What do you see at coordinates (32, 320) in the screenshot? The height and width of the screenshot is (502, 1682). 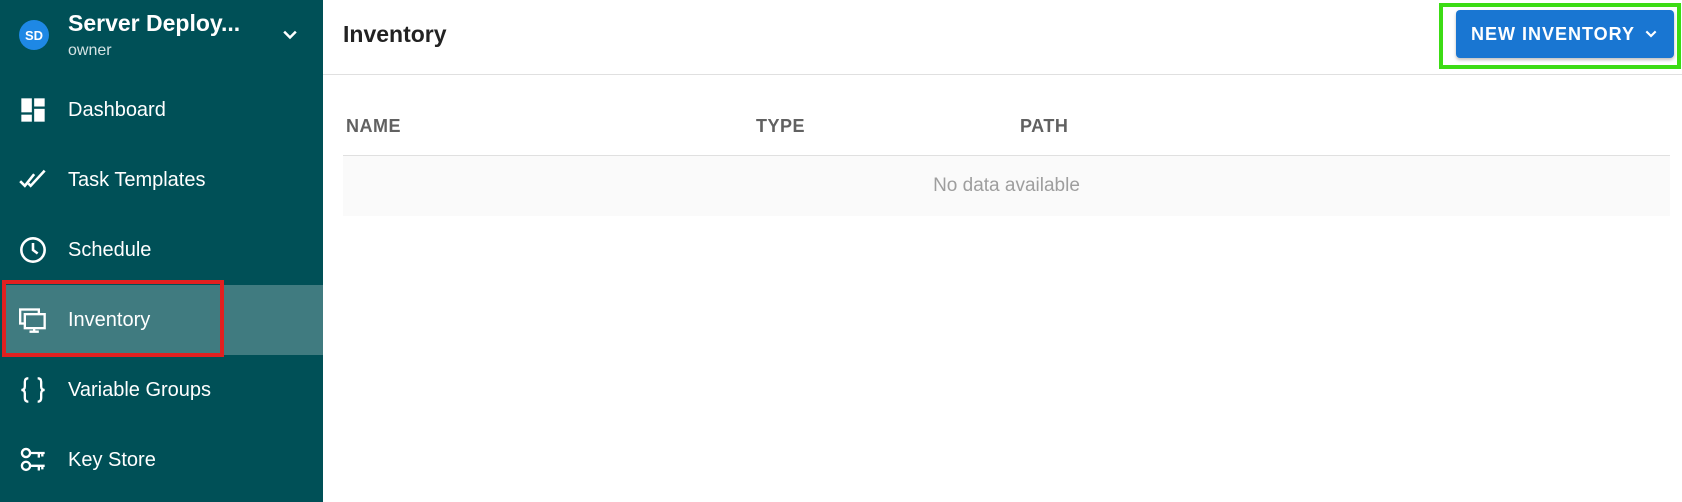 I see `monitor-icon` at bounding box center [32, 320].